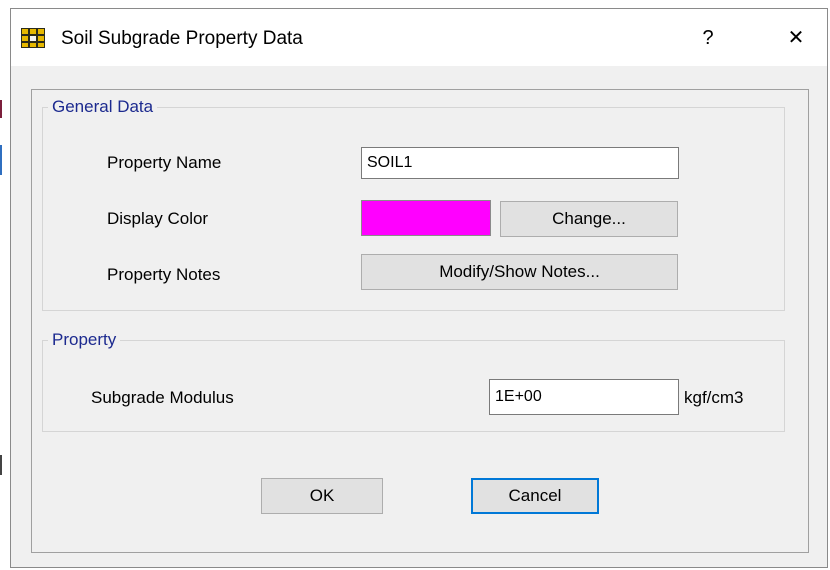 This screenshot has width=830, height=570. What do you see at coordinates (84, 340) in the screenshot?
I see `property-group-label: Property` at bounding box center [84, 340].